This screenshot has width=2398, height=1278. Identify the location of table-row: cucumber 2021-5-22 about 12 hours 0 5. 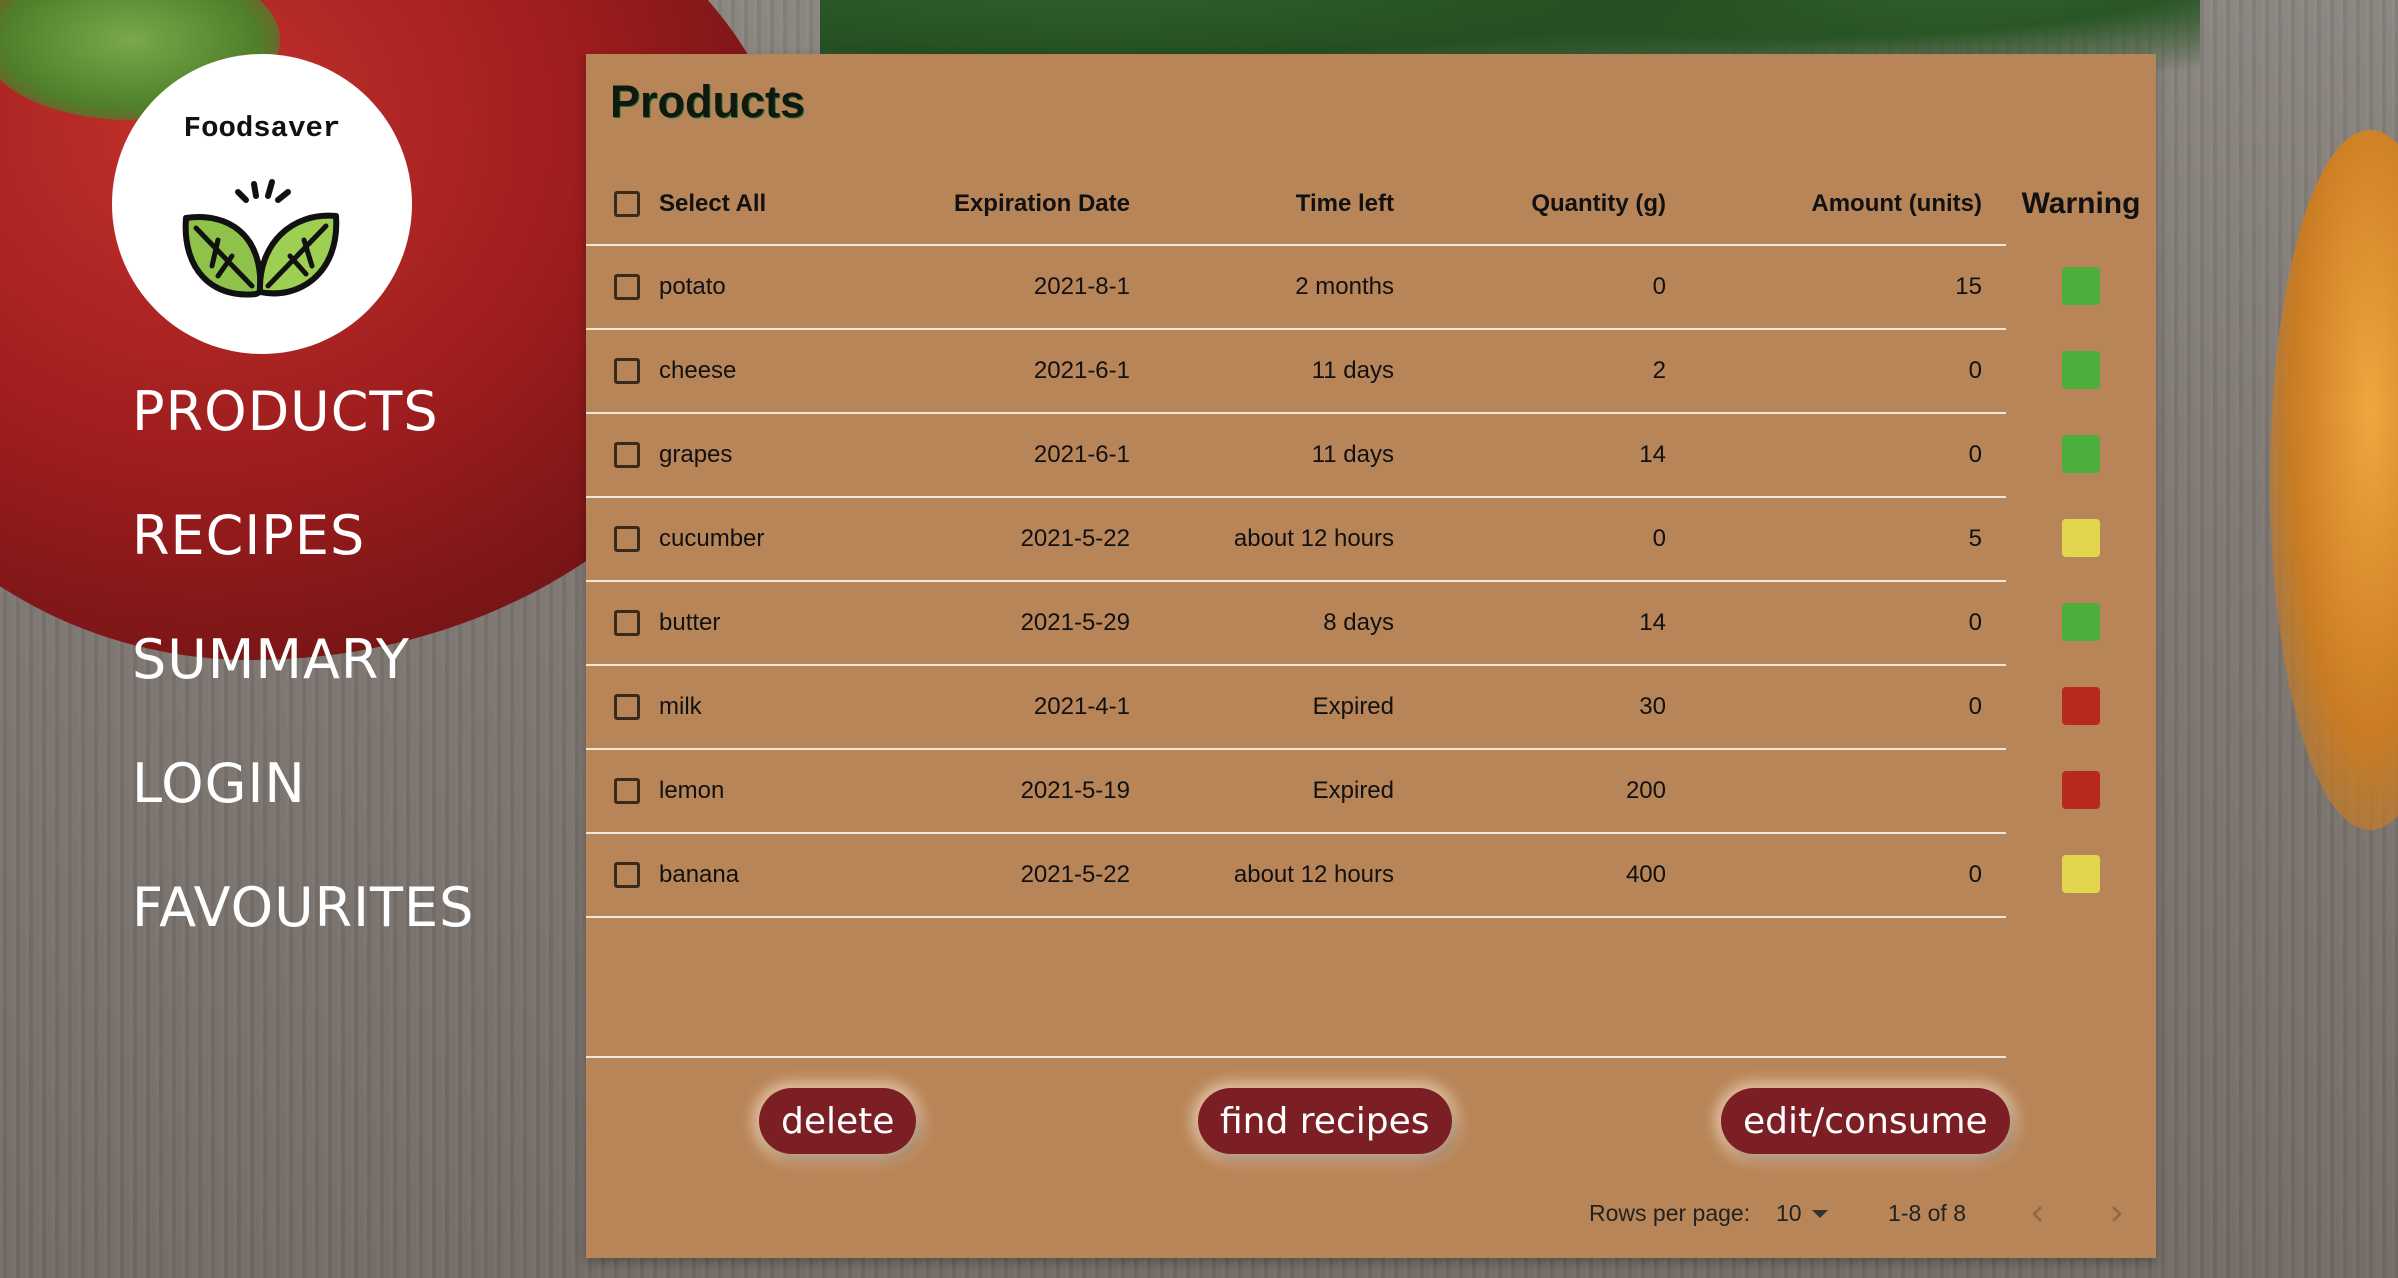
(1296, 540).